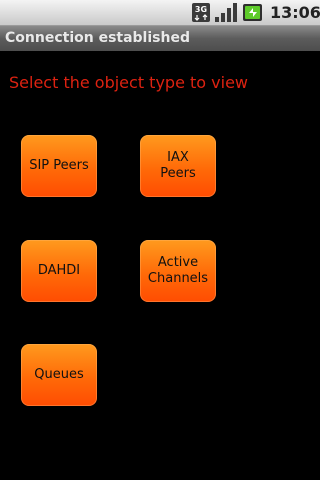 This screenshot has height=480, width=320. What do you see at coordinates (226, 12) in the screenshot?
I see `signal-strength-icon` at bounding box center [226, 12].